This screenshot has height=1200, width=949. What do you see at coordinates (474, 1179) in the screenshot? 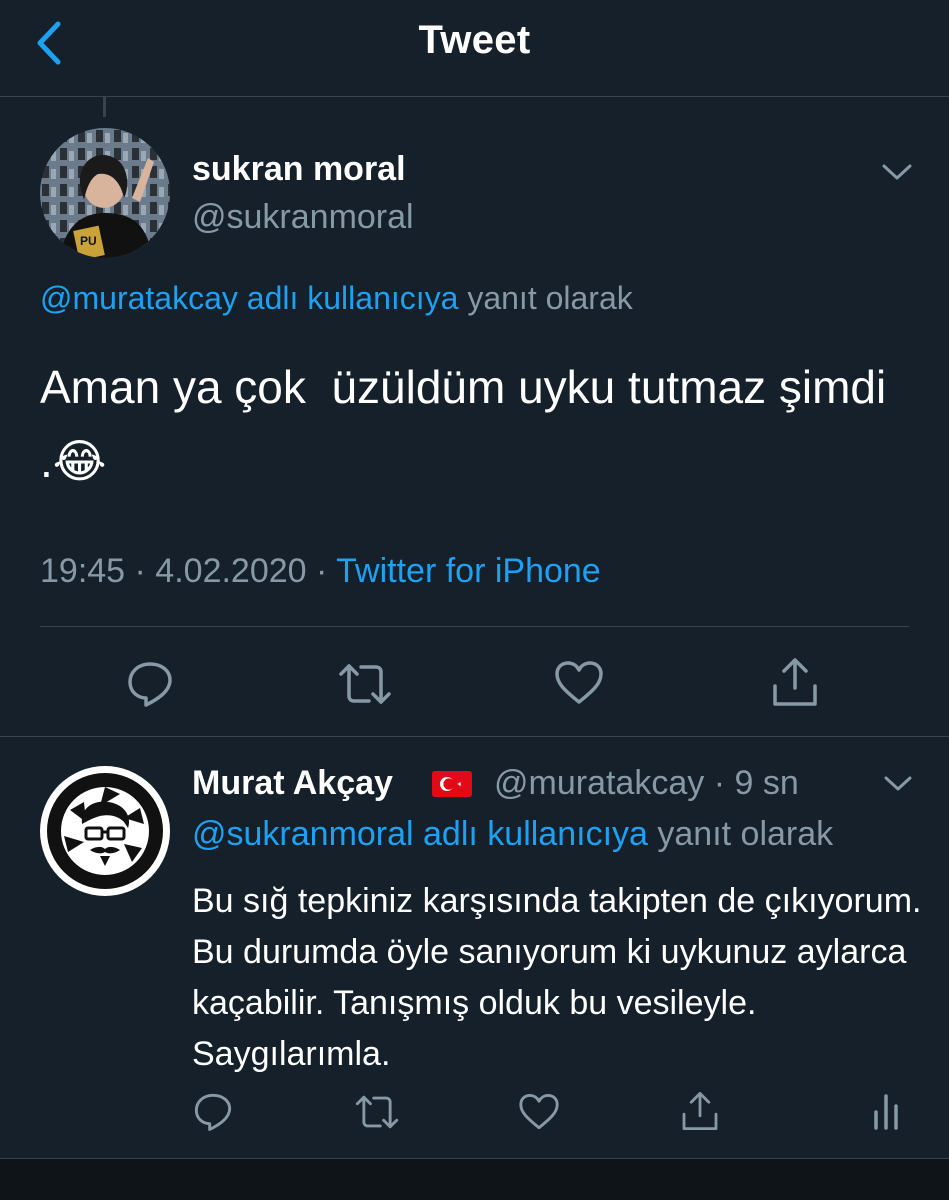
I see `bottom-bar` at bounding box center [474, 1179].